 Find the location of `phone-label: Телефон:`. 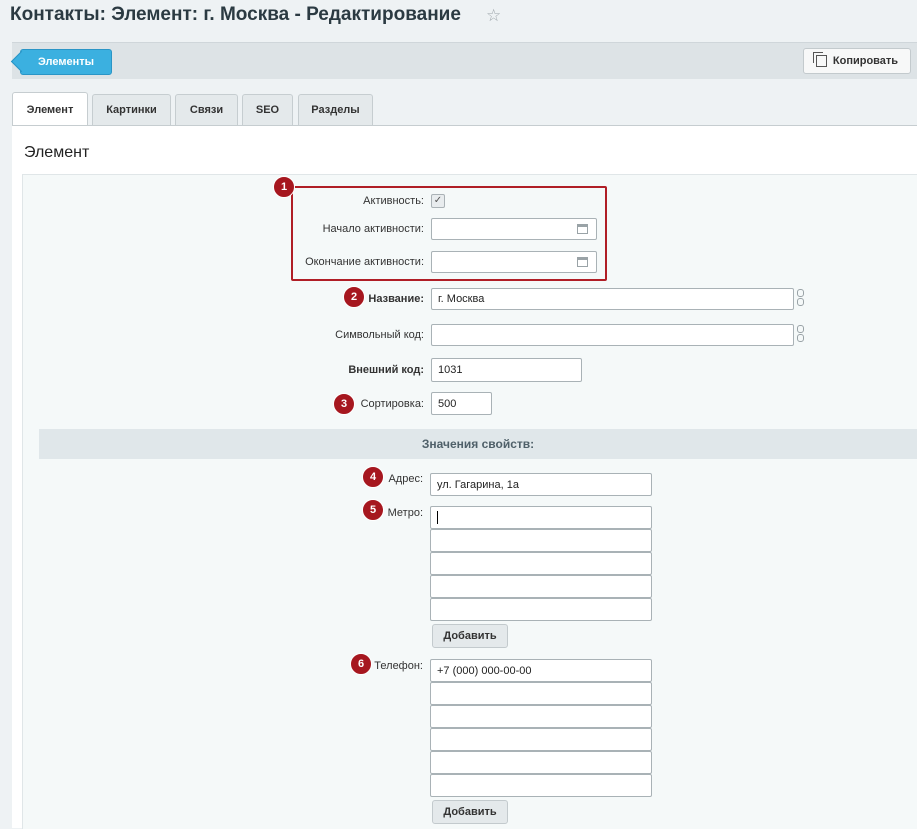

phone-label: Телефон: is located at coordinates (398, 666).